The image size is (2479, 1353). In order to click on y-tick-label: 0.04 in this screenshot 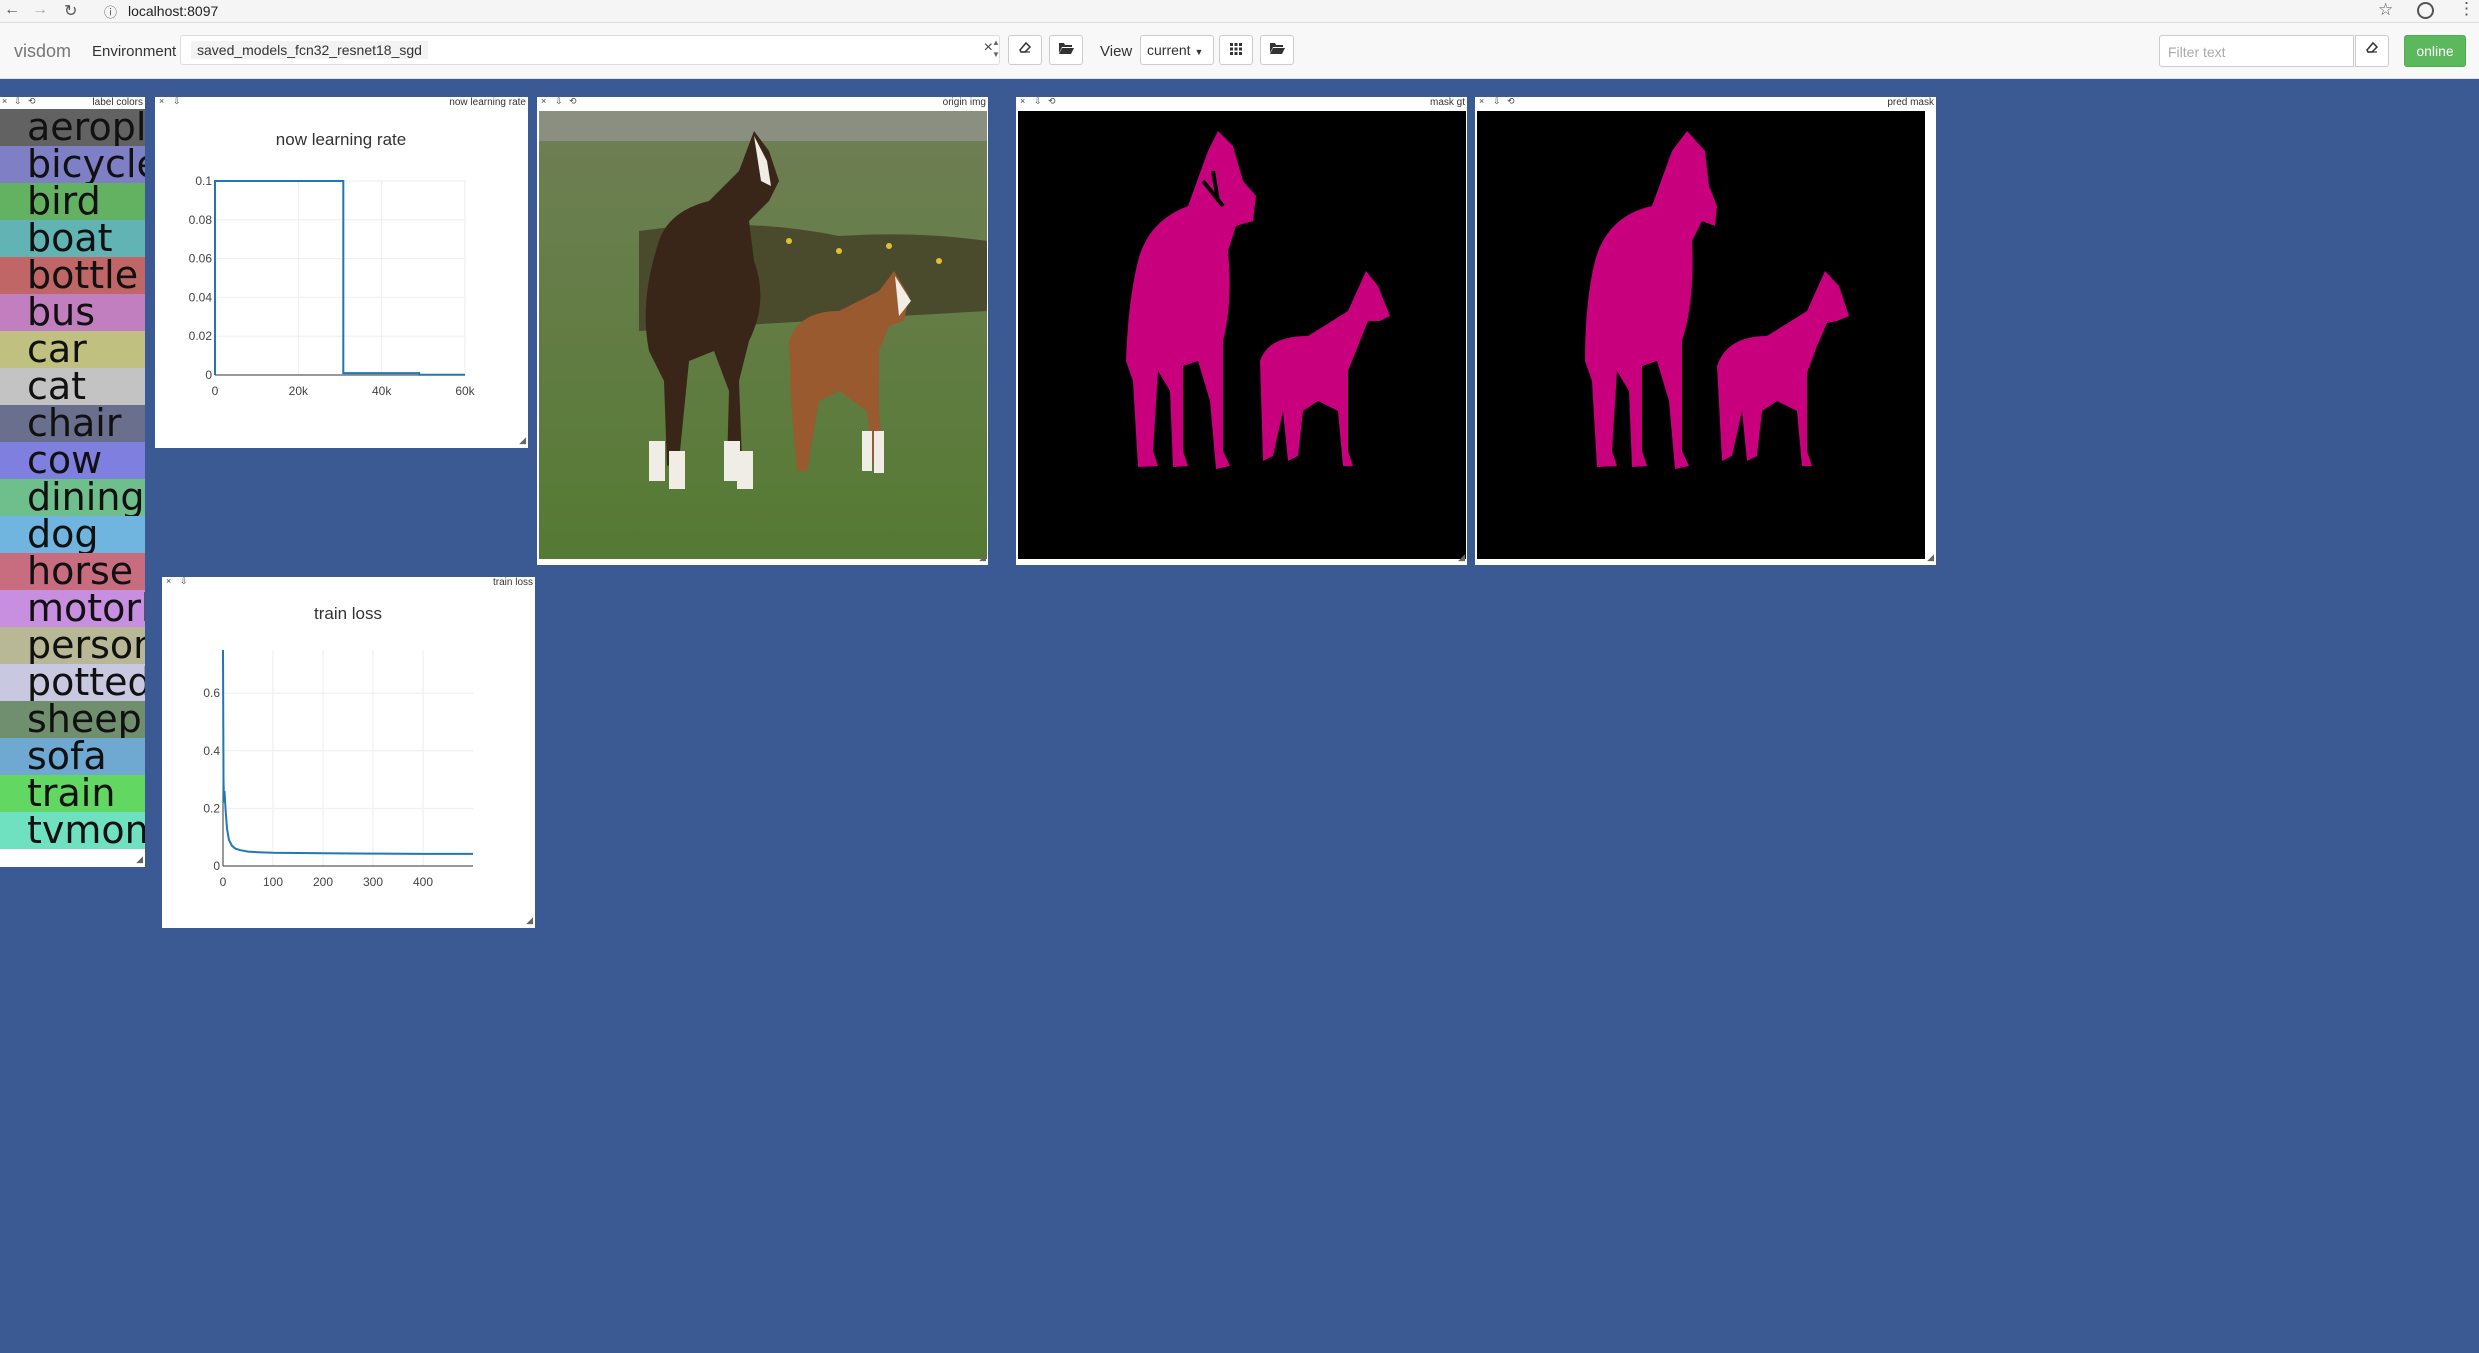, I will do `click(201, 297)`.